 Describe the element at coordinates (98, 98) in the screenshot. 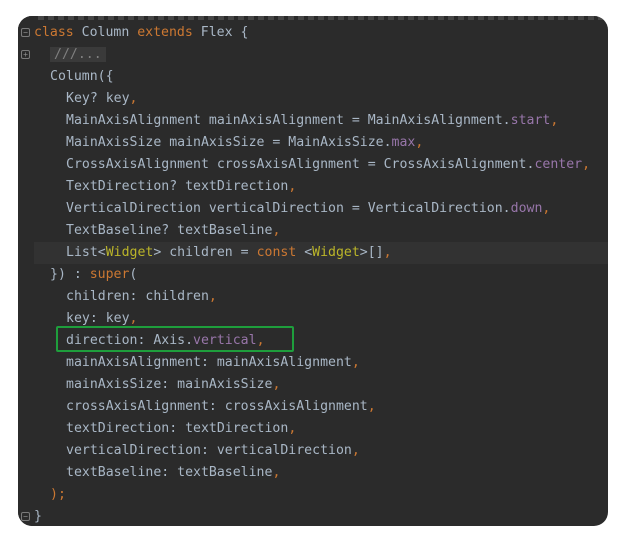

I see `code-token: Key? key` at that location.